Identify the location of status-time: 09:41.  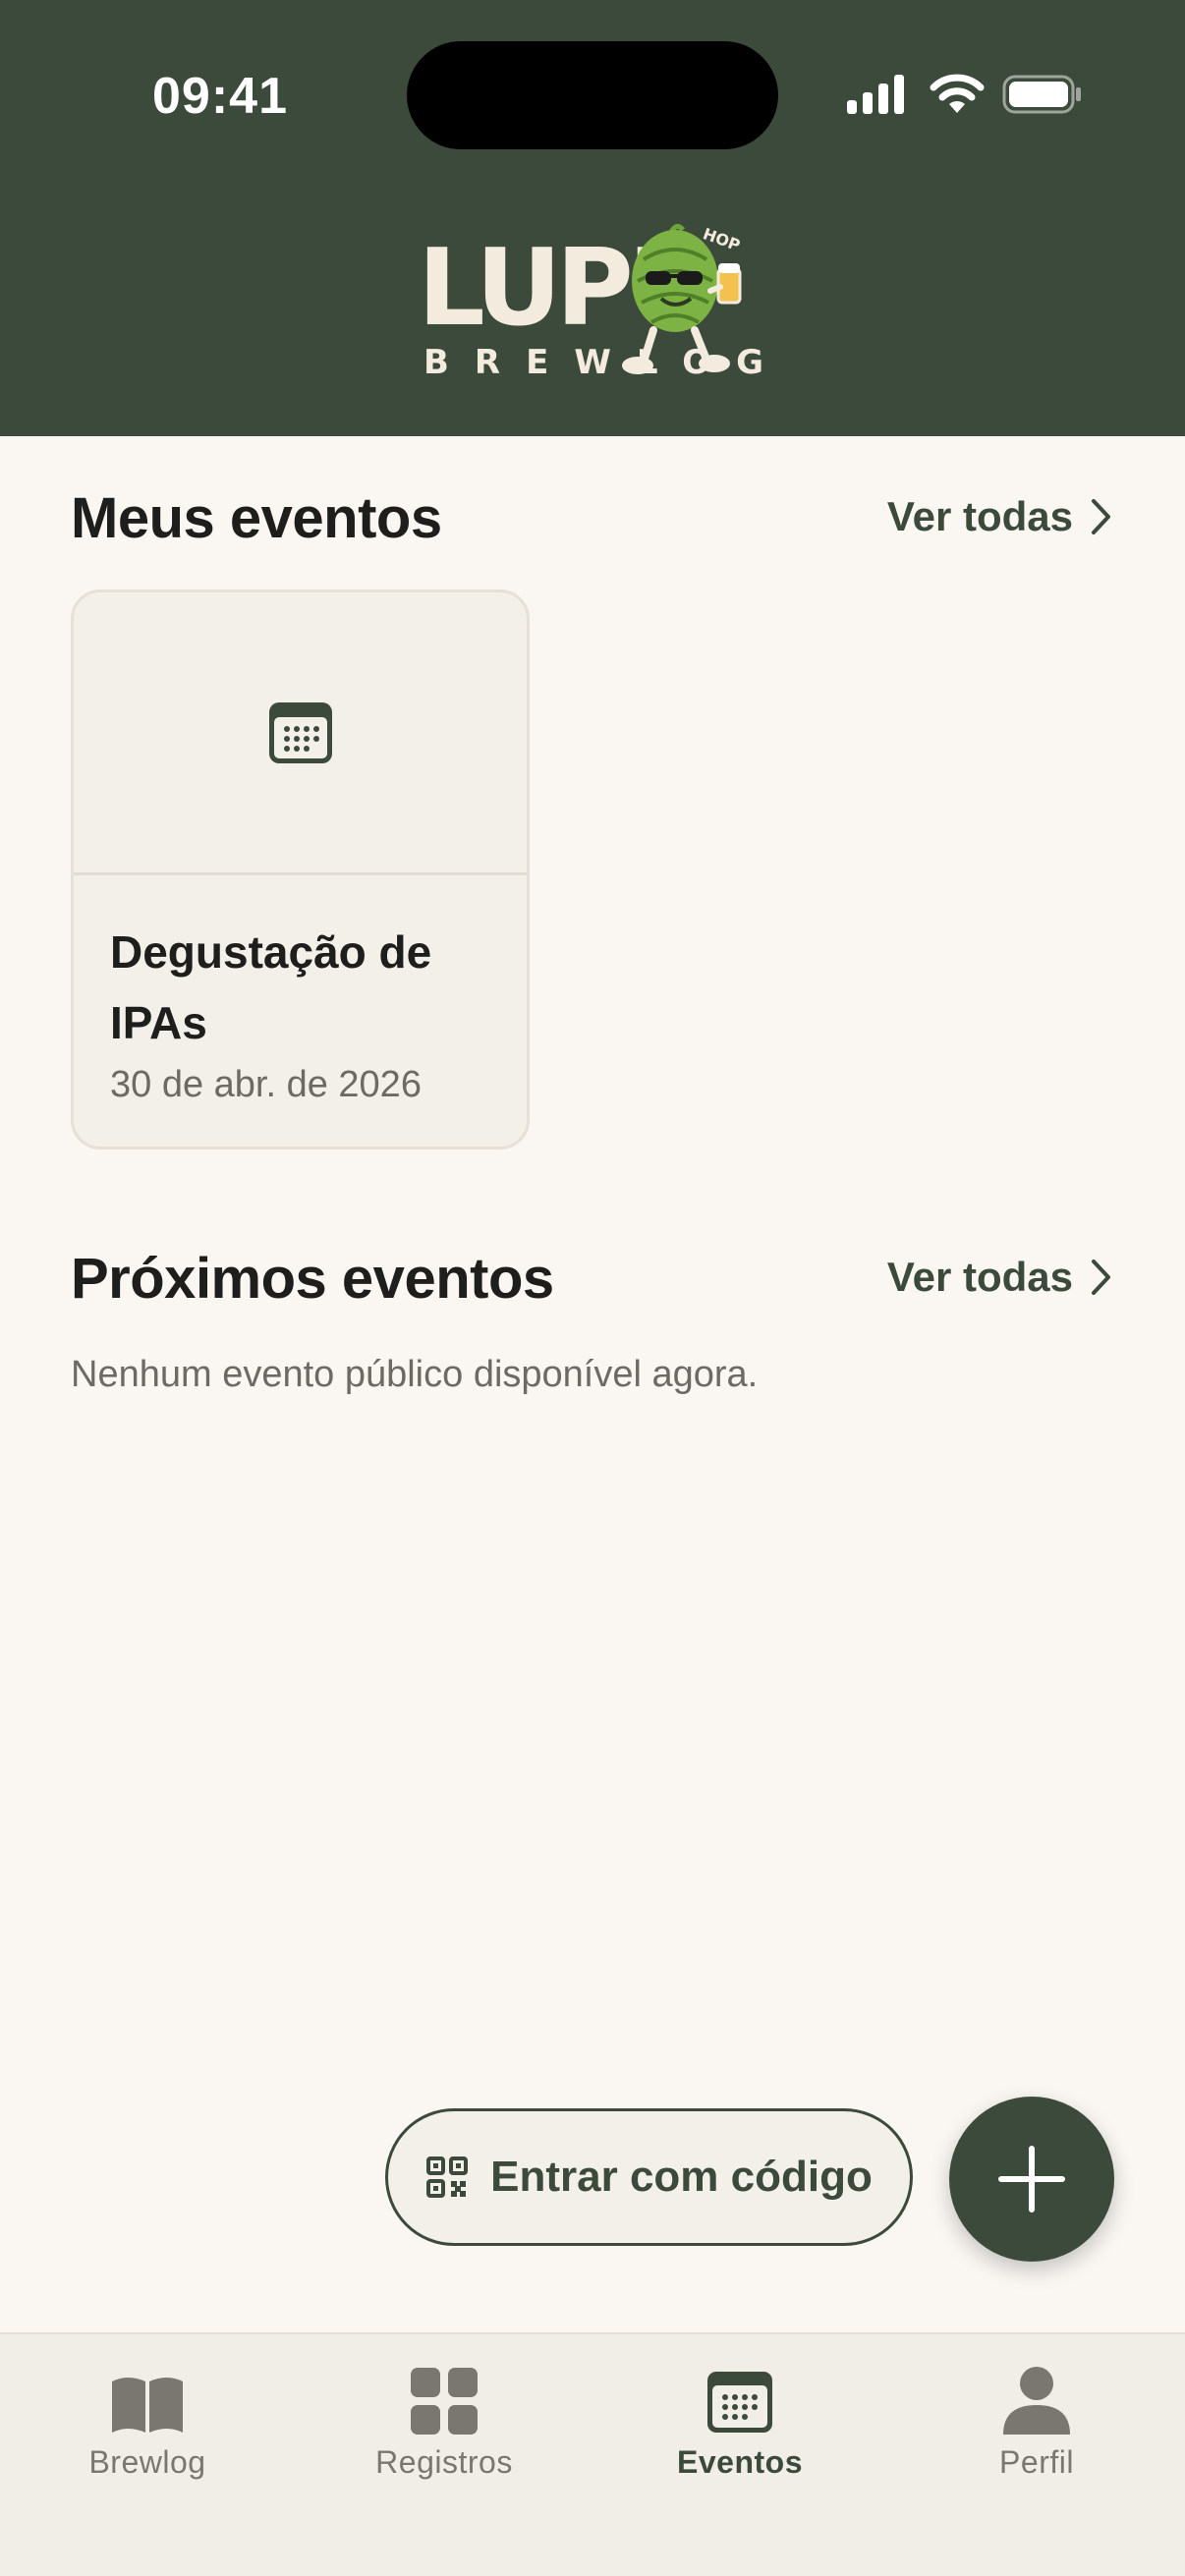
(220, 96).